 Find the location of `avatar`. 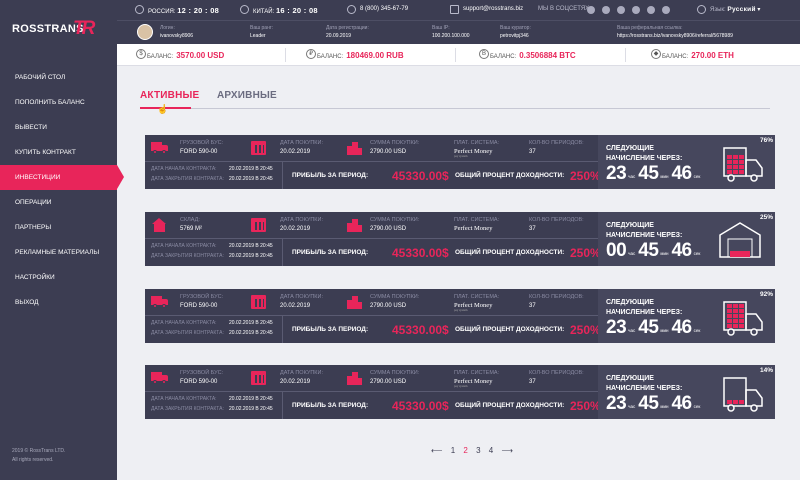

avatar is located at coordinates (145, 32).